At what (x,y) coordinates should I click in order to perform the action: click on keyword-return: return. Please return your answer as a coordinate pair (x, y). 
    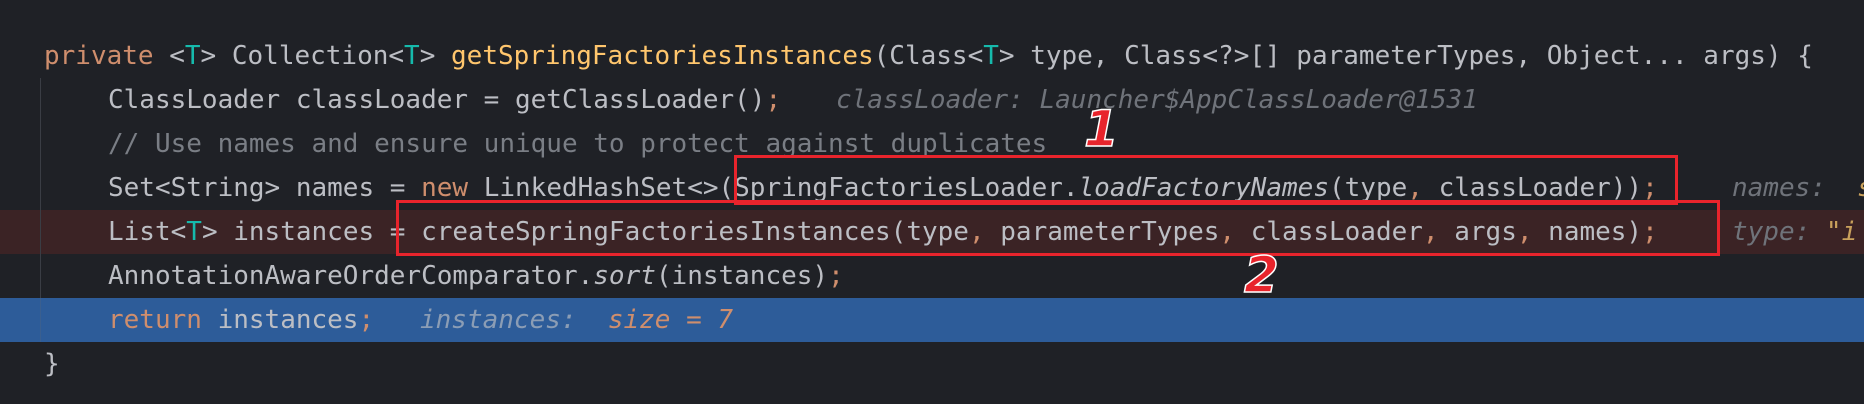
    Looking at the image, I should click on (155, 320).